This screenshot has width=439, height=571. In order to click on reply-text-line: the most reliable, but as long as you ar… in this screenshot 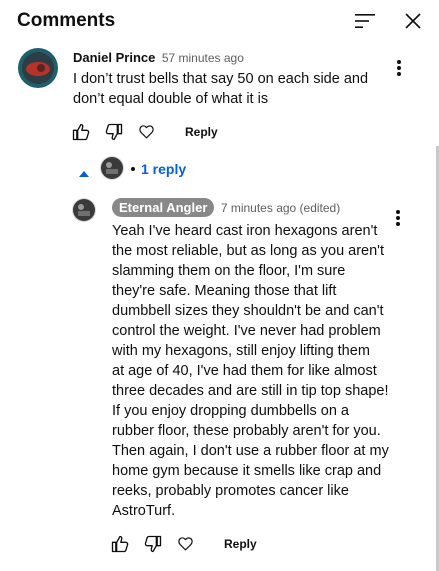, I will do `click(248, 251)`.